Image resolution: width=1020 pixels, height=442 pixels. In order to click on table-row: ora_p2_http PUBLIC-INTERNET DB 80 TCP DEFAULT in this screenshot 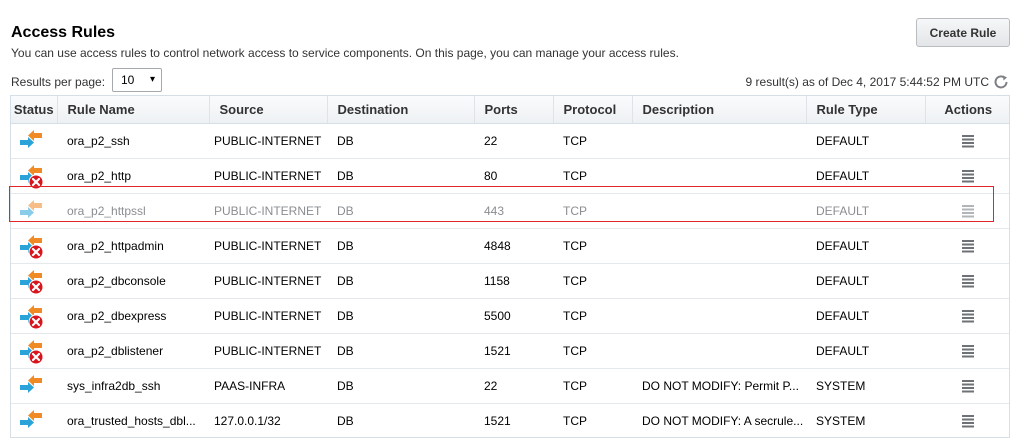, I will do `click(510, 176)`.